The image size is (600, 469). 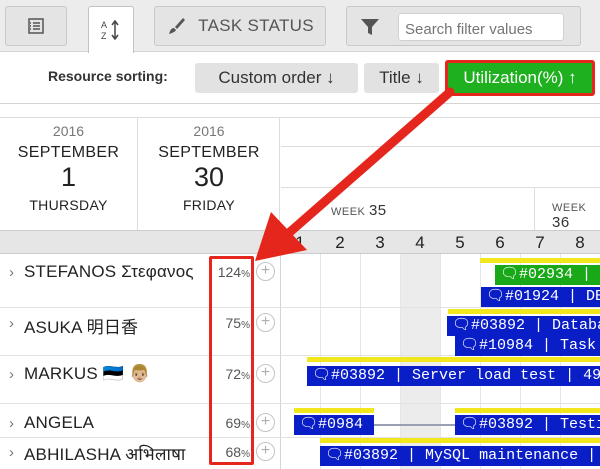 I want to click on list-icon, so click(x=36, y=26).